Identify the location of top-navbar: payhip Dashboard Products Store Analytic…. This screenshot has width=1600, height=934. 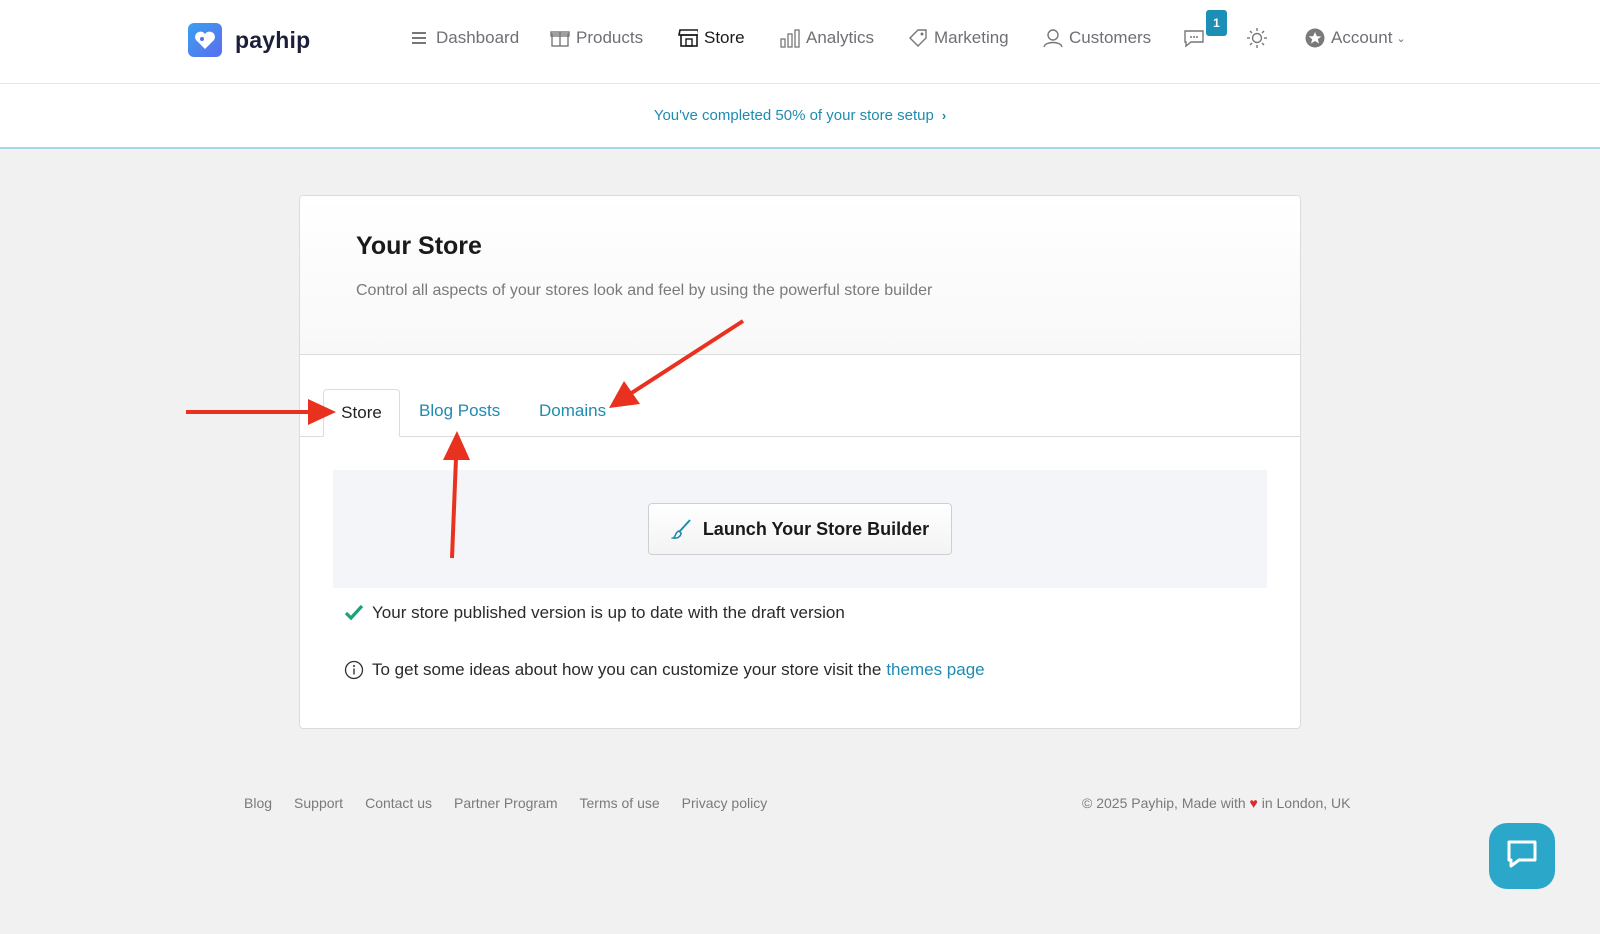
(800, 42).